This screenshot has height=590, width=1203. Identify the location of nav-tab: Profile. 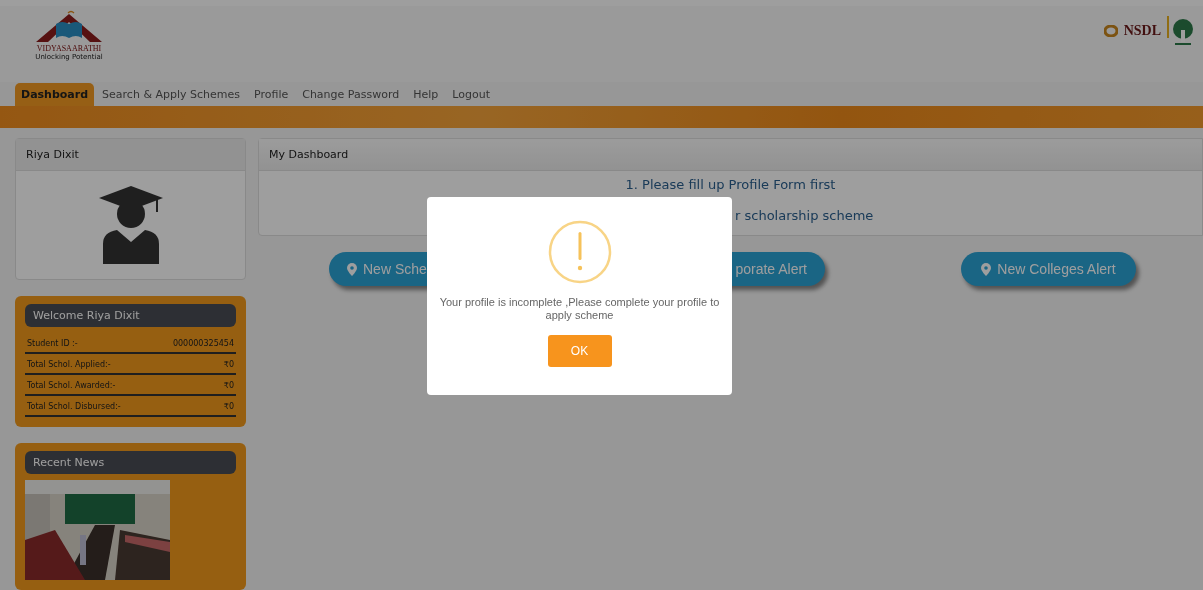
(271, 94).